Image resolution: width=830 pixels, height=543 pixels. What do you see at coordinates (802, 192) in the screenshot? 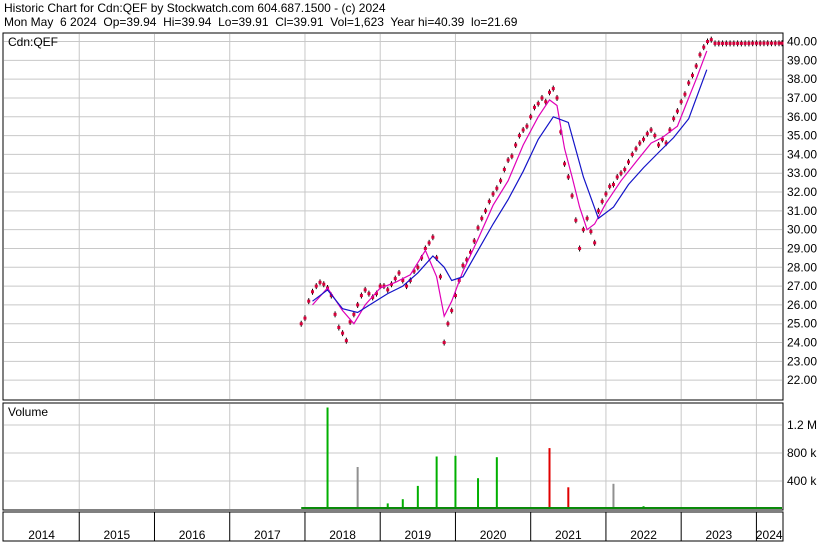
I see `price-tick-label: 32.00` at bounding box center [802, 192].